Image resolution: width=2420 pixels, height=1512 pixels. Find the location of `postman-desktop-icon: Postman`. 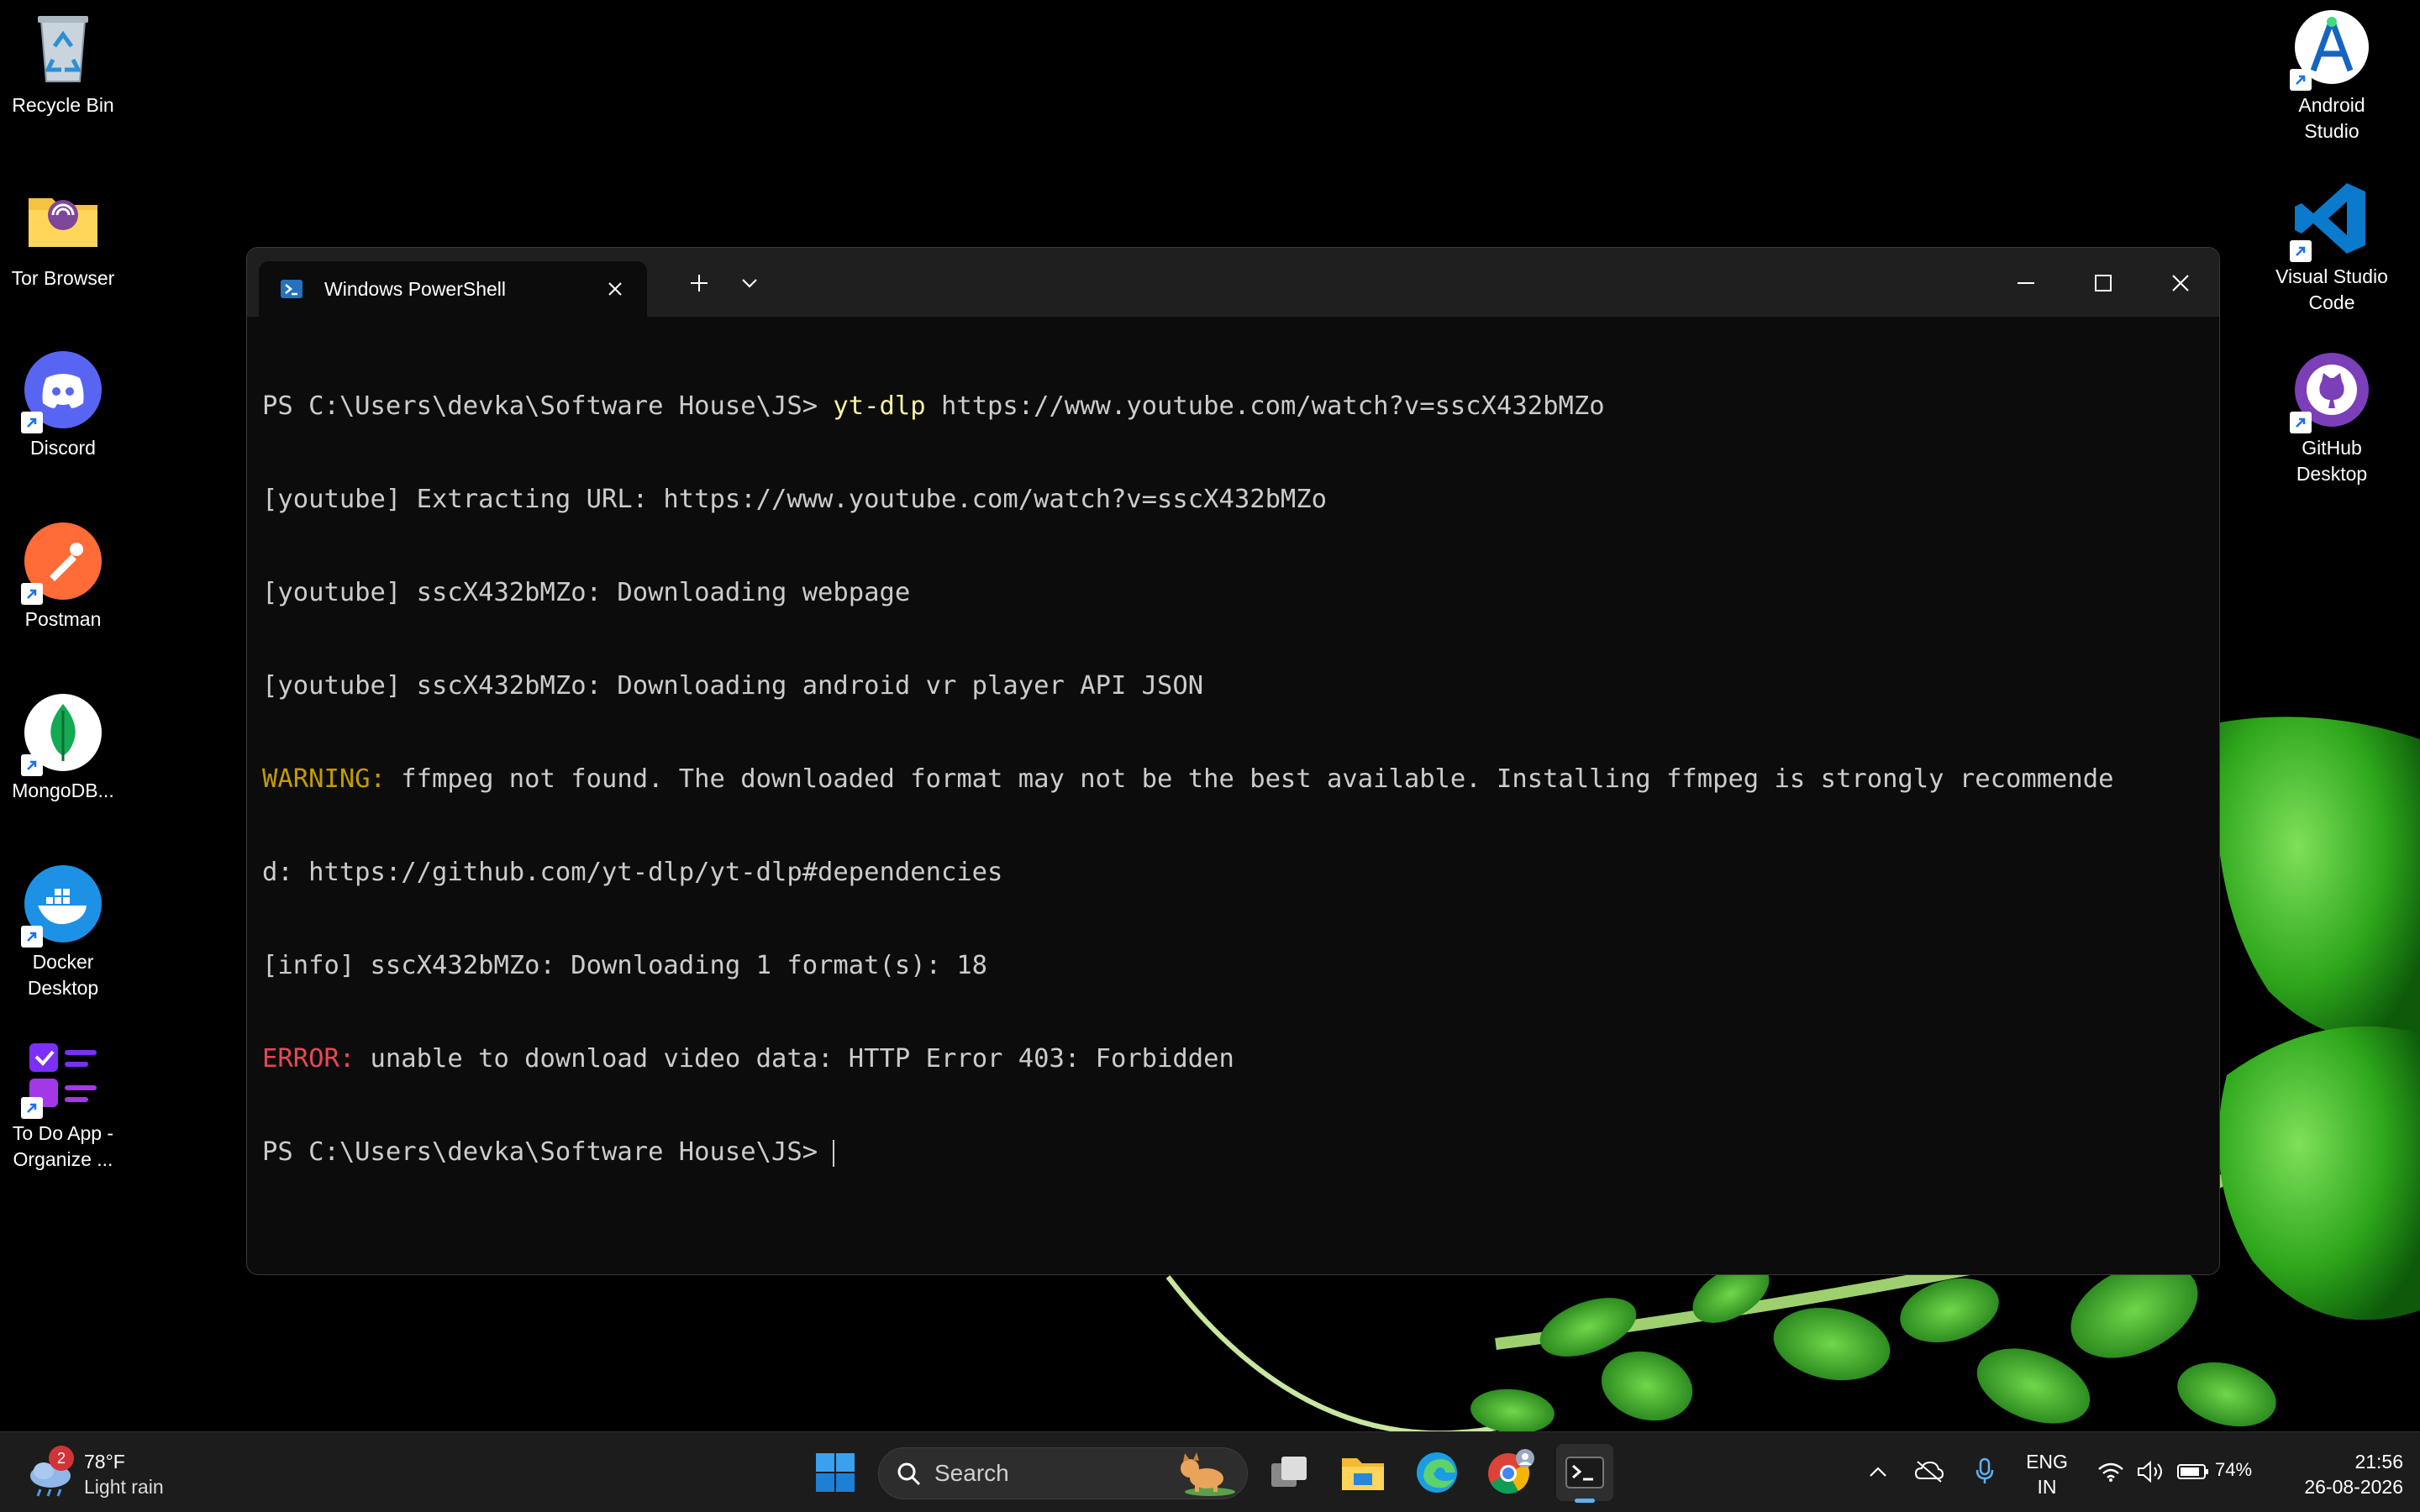

postman-desktop-icon: Postman is located at coordinates (63, 577).